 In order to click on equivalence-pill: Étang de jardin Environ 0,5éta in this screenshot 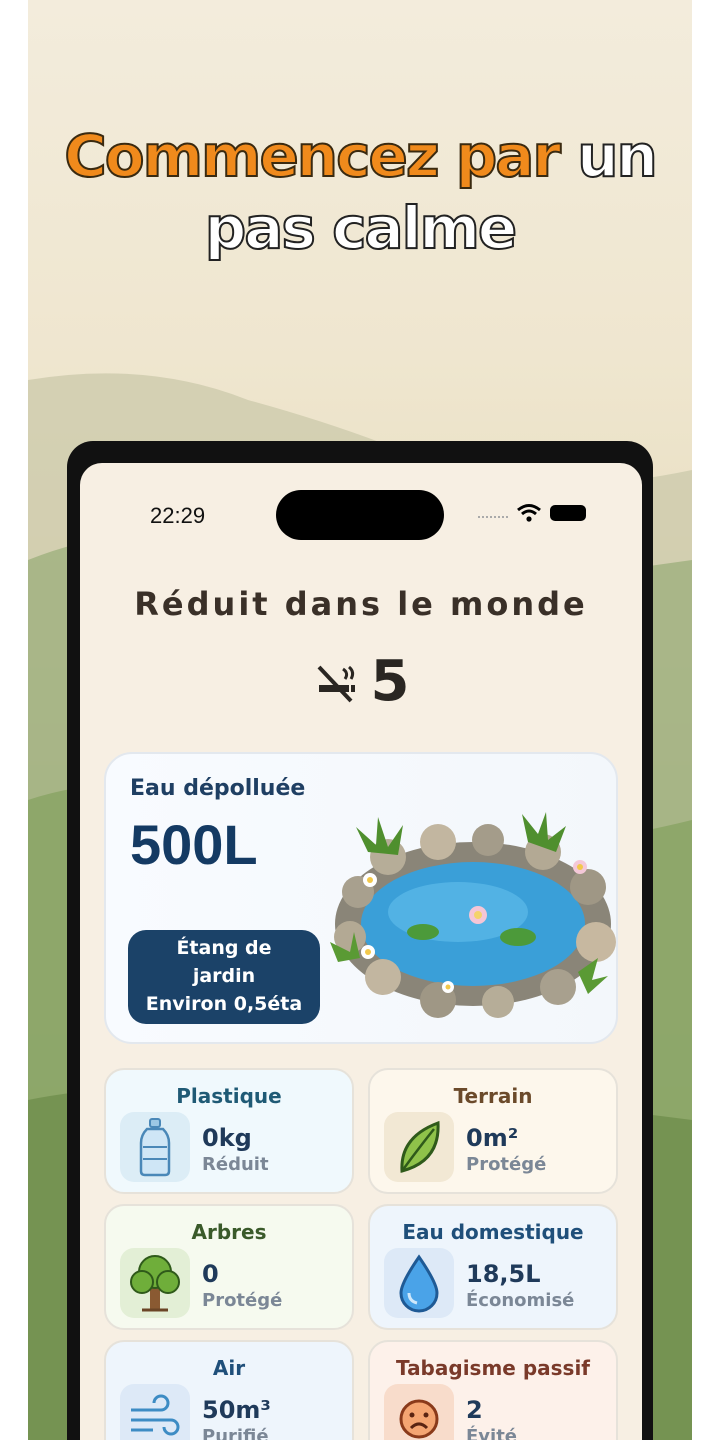, I will do `click(224, 977)`.